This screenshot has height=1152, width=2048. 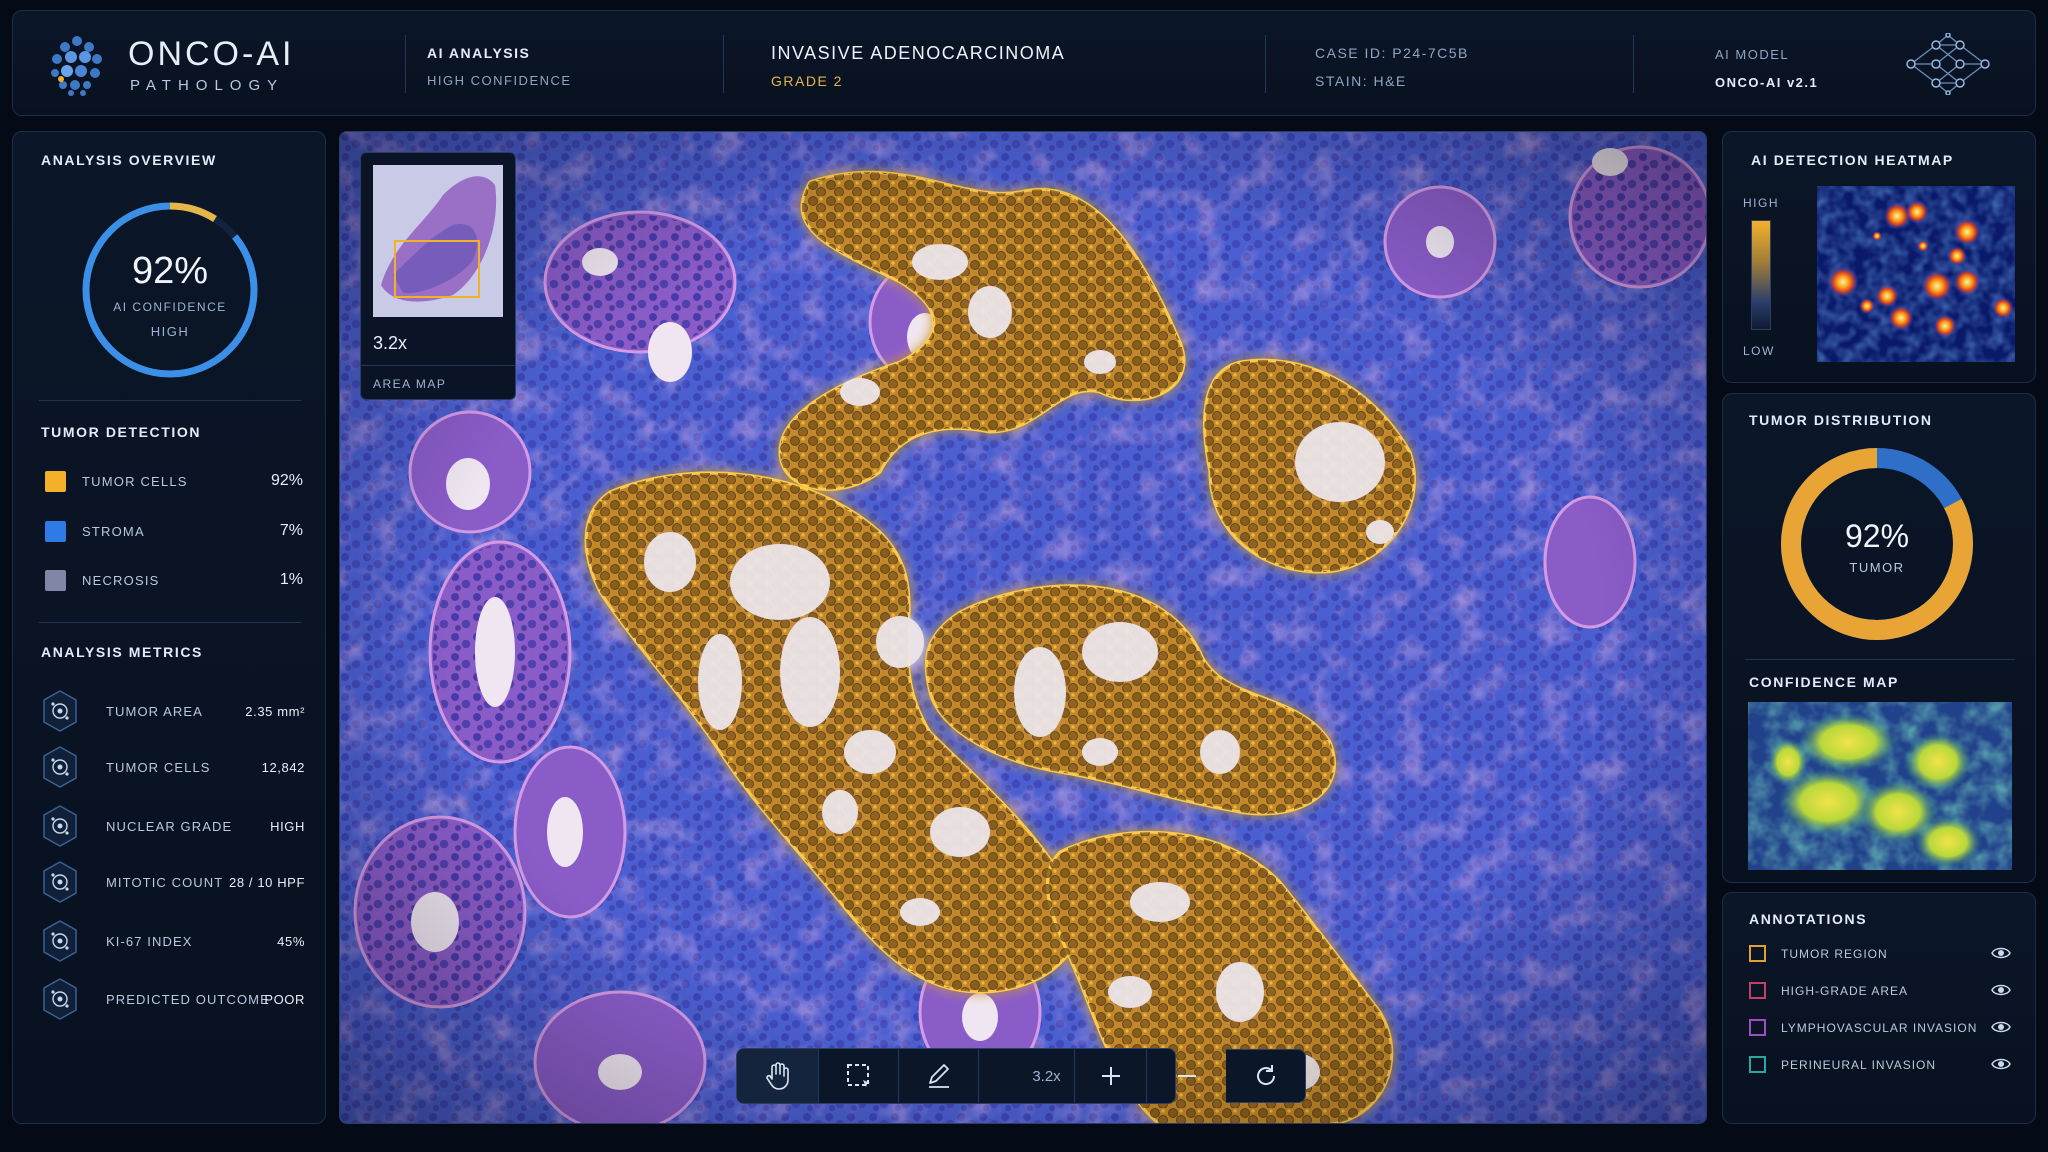 What do you see at coordinates (1392, 53) in the screenshot?
I see `case-id: CASE ID: P24-7C5B` at bounding box center [1392, 53].